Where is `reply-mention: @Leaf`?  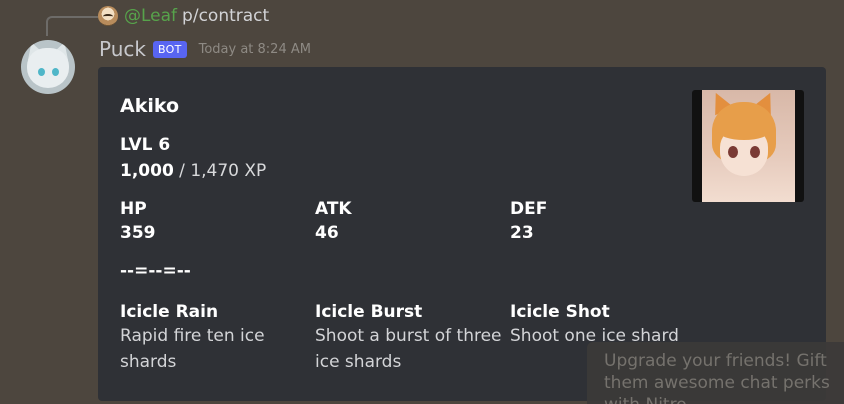 reply-mention: @Leaf is located at coordinates (150, 16).